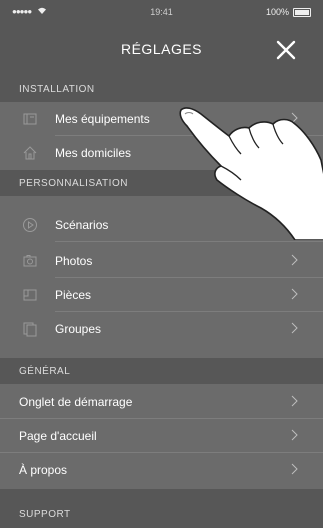 The width and height of the screenshot is (323, 528). What do you see at coordinates (57, 89) in the screenshot?
I see `section-label: INSTALLATION` at bounding box center [57, 89].